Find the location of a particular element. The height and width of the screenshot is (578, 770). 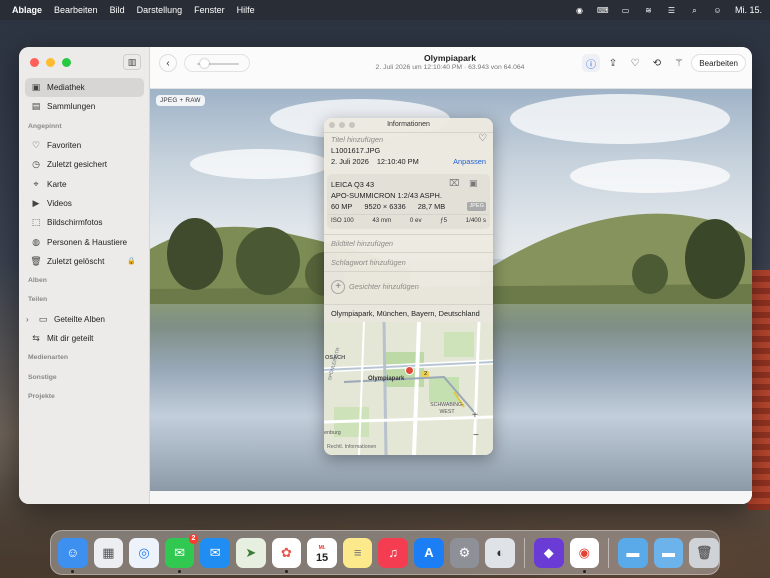

caption-field: Bildtitel hinzufügen is located at coordinates (408, 243).